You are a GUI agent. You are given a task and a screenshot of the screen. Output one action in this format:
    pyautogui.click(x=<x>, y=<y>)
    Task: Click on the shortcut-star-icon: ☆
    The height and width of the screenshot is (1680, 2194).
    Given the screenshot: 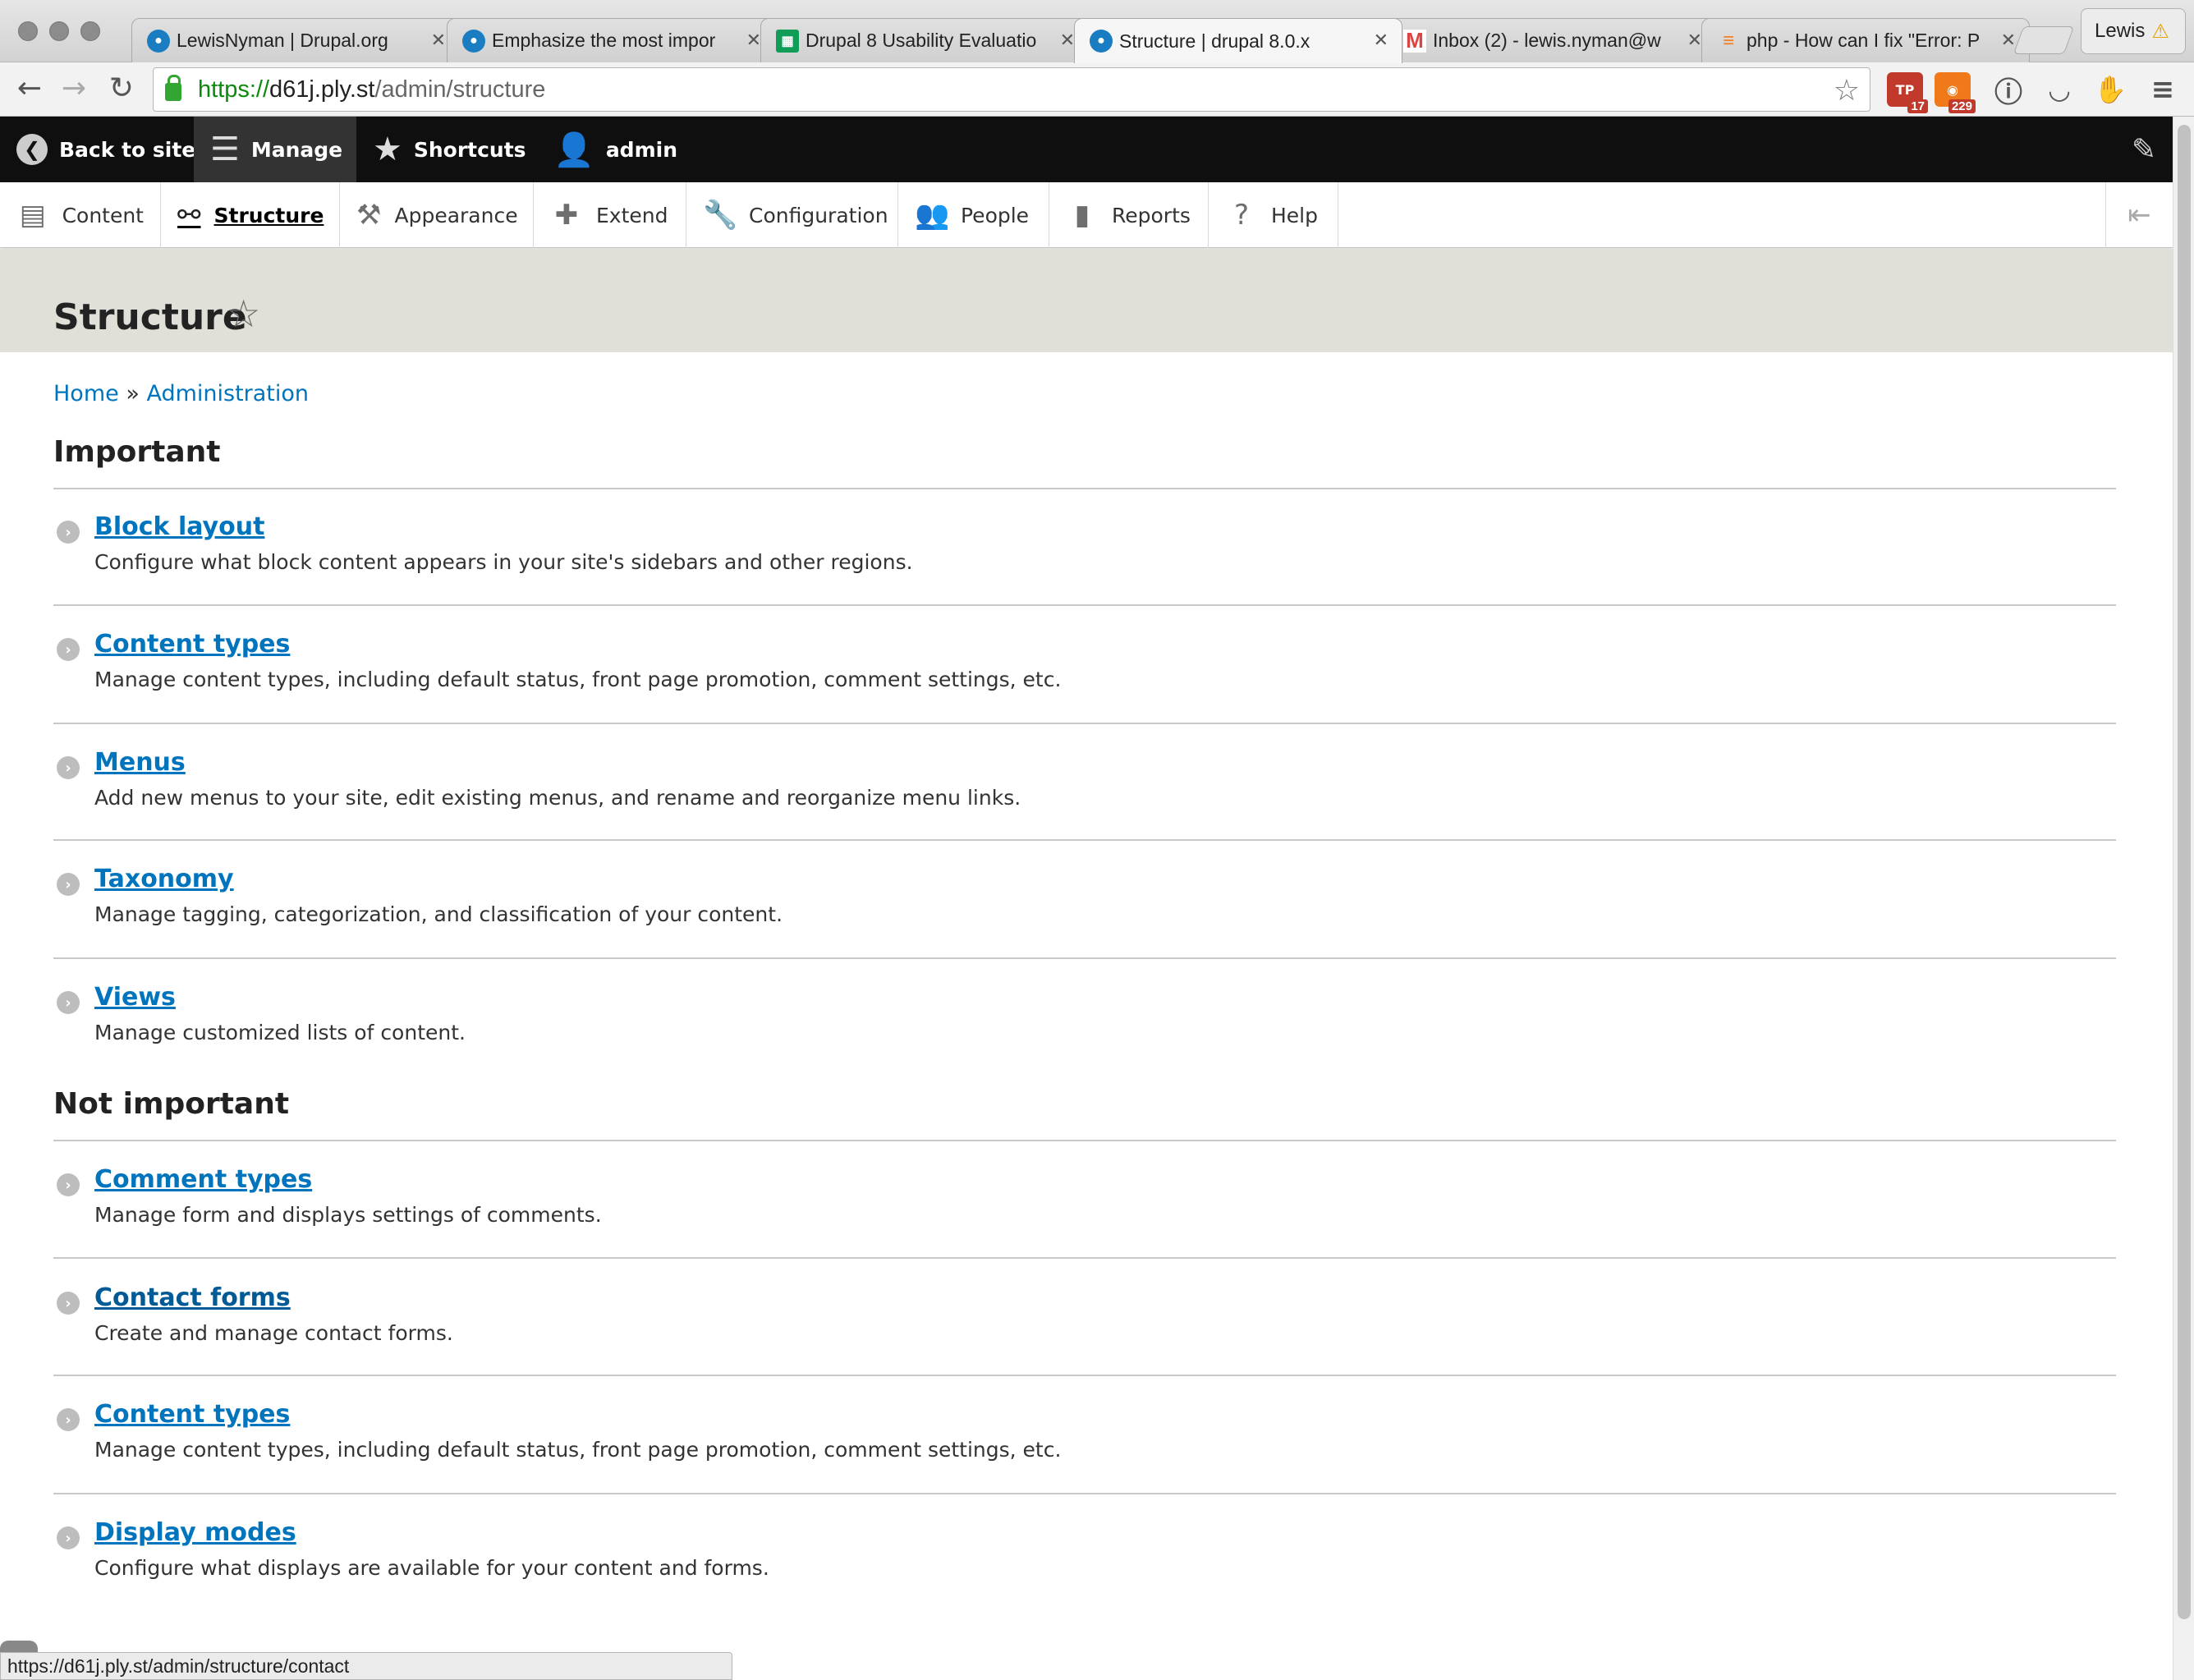 What is the action you would take?
    pyautogui.click(x=243, y=313)
    